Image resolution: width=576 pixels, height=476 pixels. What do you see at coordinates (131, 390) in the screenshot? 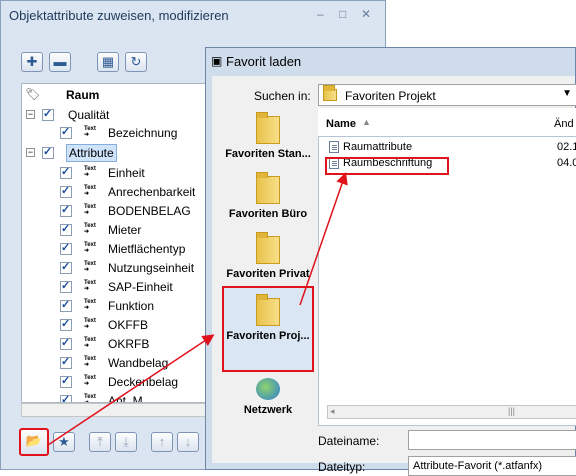
I see `arrow-to-project-folder` at bounding box center [131, 390].